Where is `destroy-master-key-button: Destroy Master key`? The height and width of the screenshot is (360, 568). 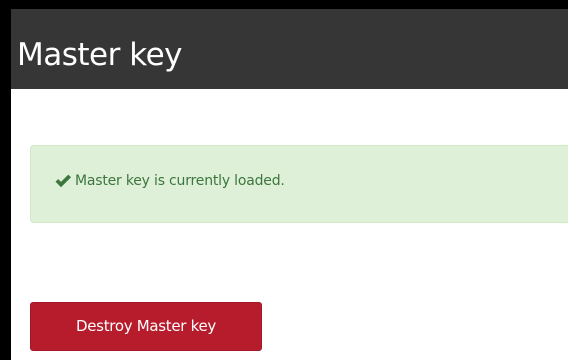
destroy-master-key-button: Destroy Master key is located at coordinates (146, 326).